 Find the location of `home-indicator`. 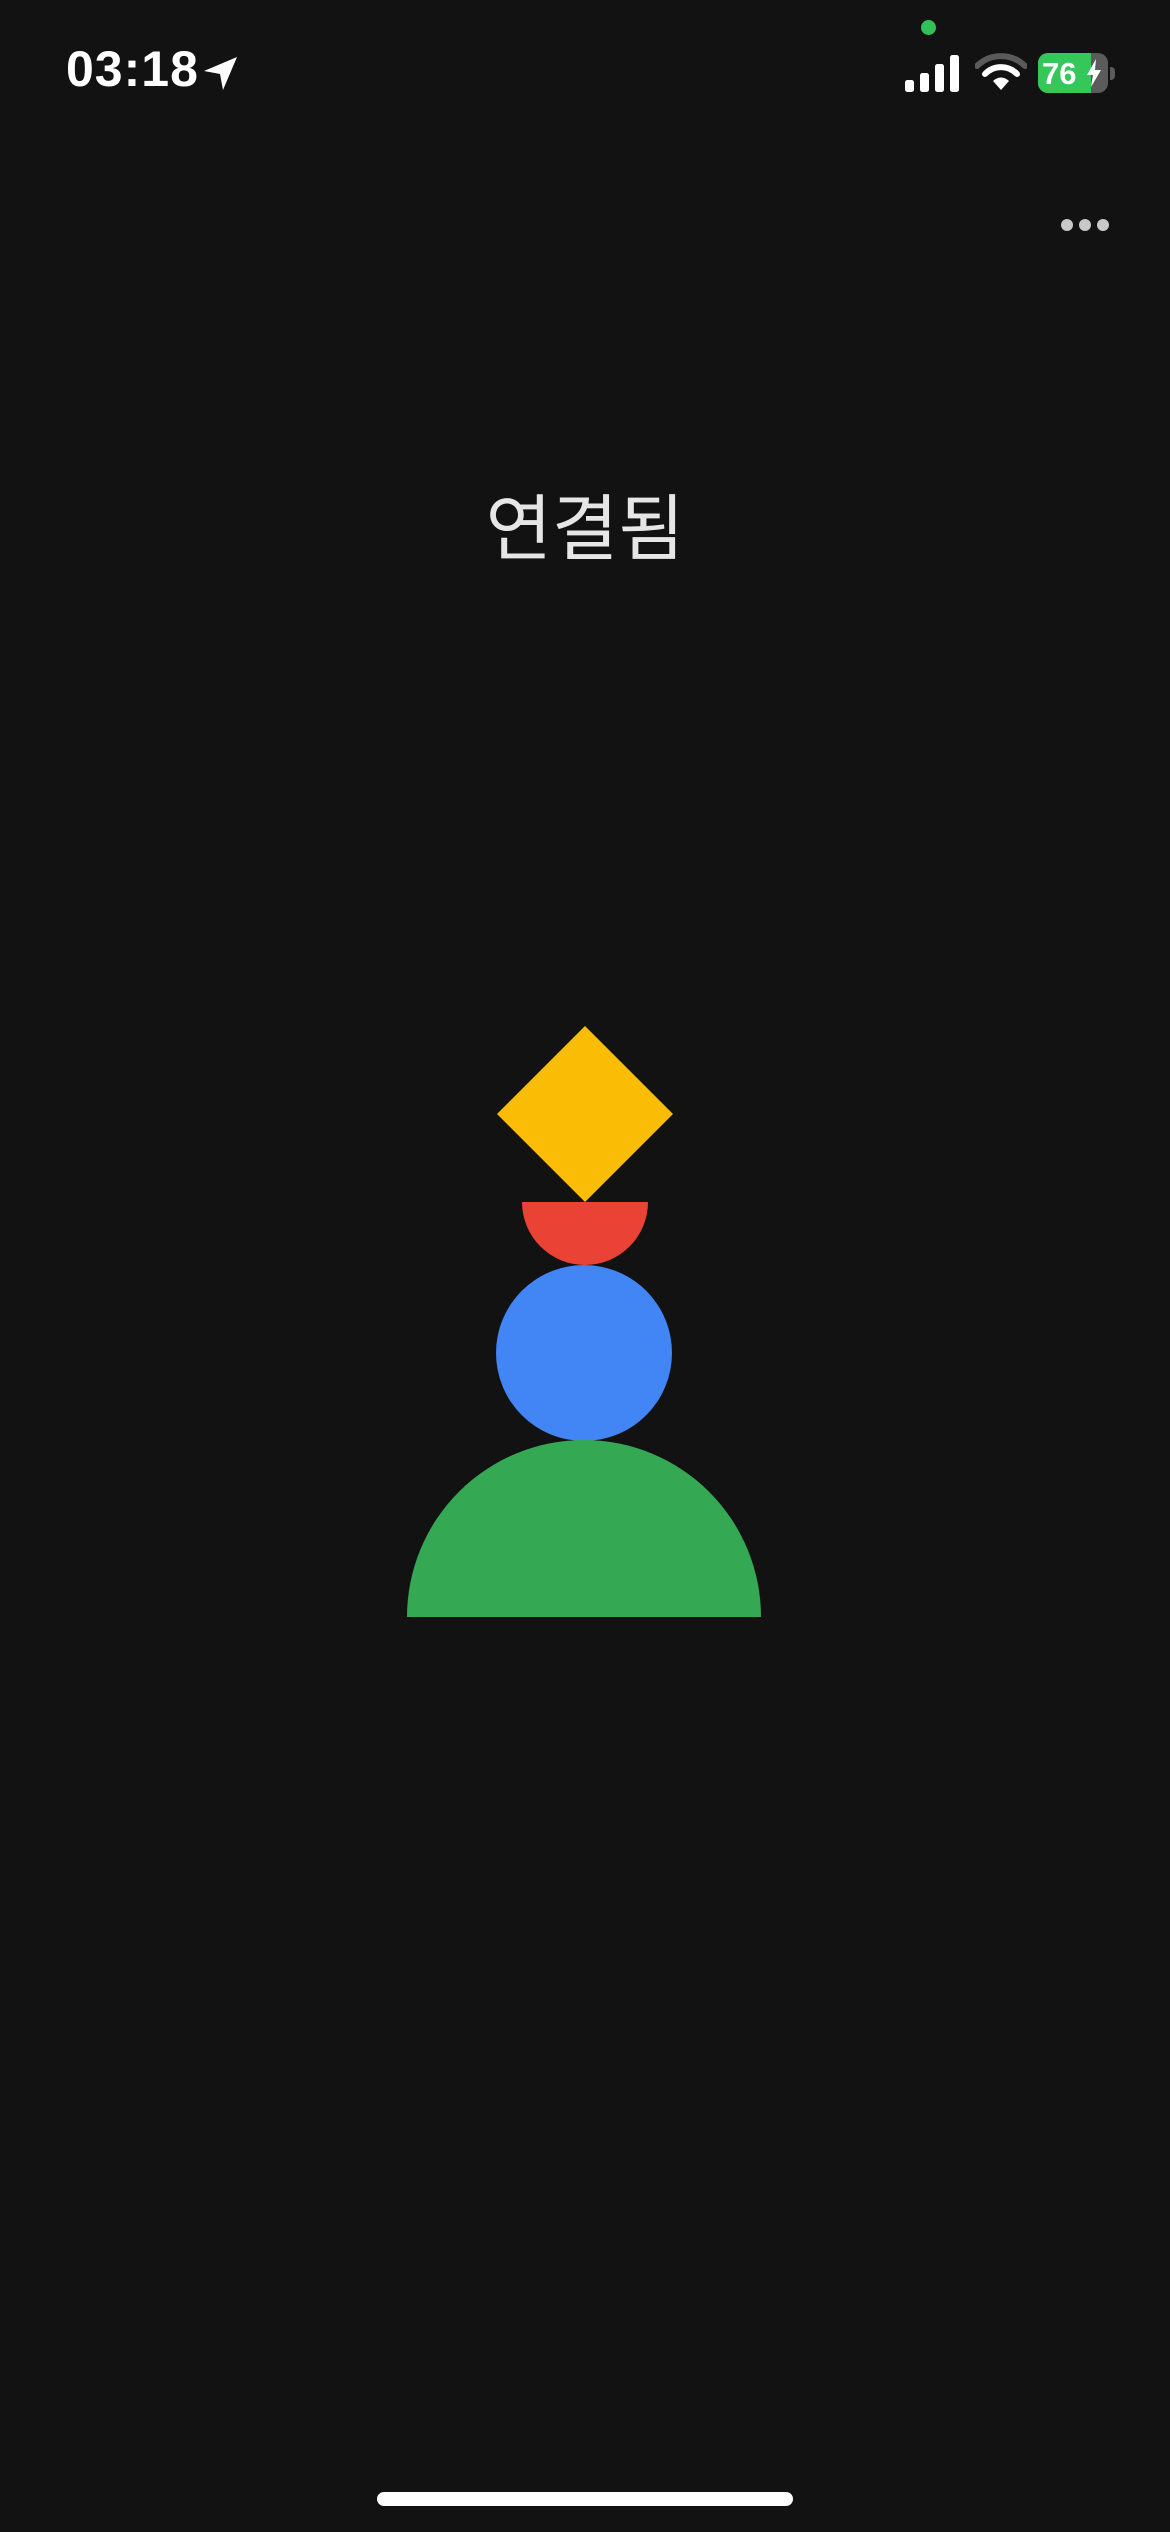

home-indicator is located at coordinates (585, 2499).